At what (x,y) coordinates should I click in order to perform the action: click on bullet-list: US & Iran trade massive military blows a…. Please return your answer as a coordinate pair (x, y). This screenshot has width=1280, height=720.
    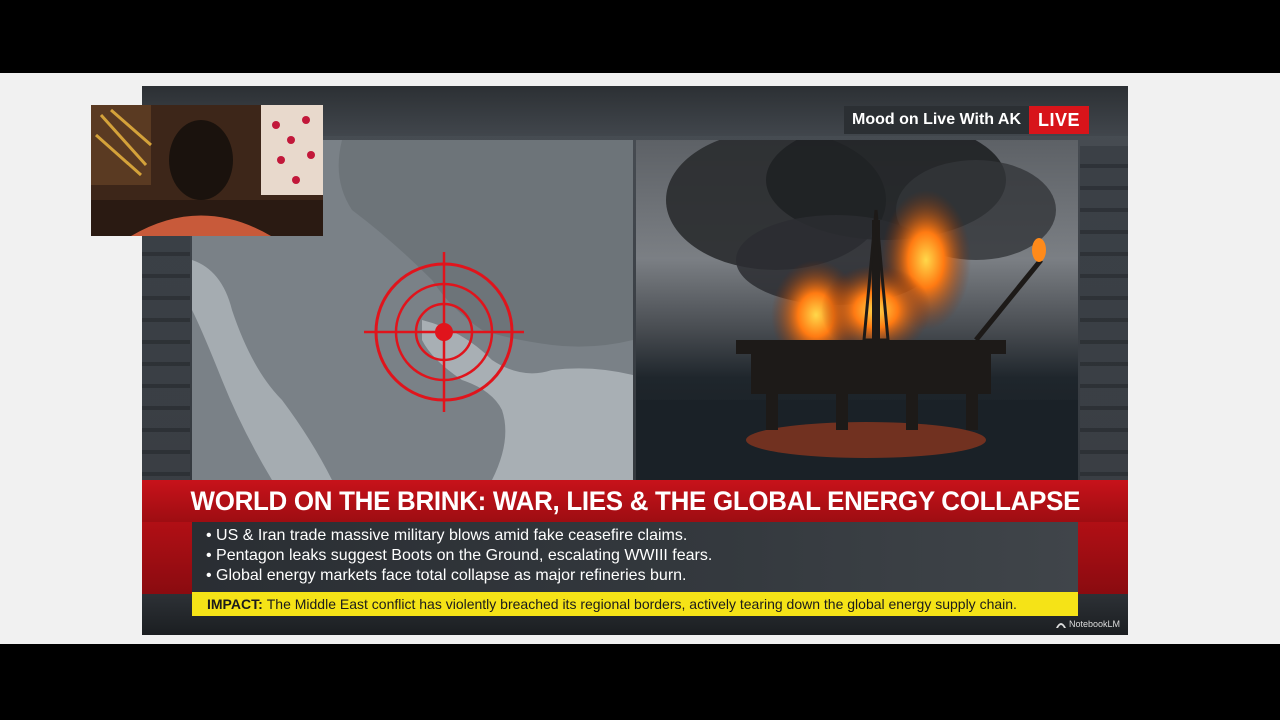
    Looking at the image, I should click on (635, 554).